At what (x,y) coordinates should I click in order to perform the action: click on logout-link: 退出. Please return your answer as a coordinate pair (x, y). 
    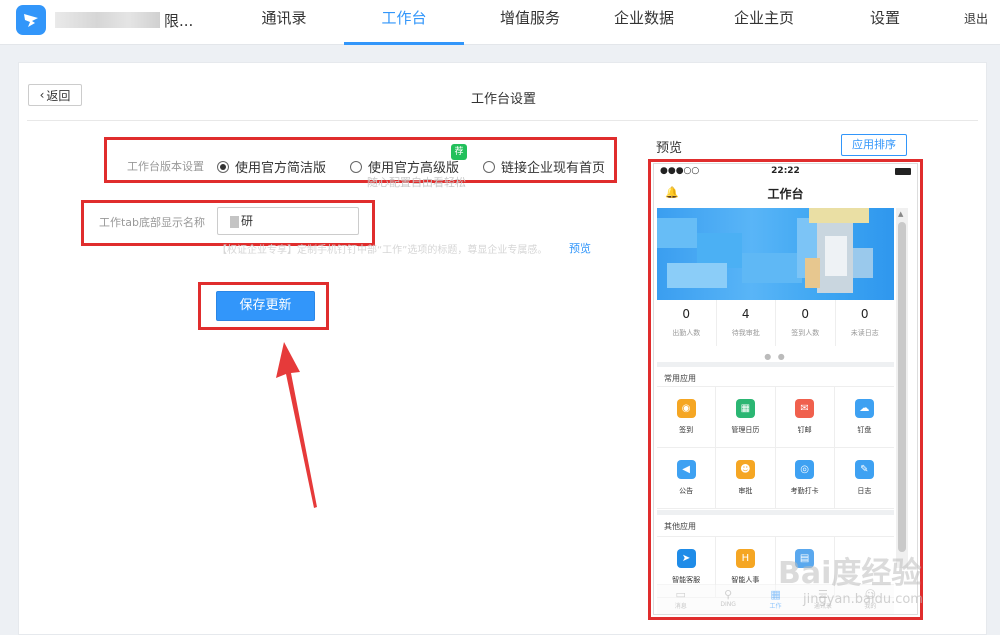
    Looking at the image, I should click on (976, 18).